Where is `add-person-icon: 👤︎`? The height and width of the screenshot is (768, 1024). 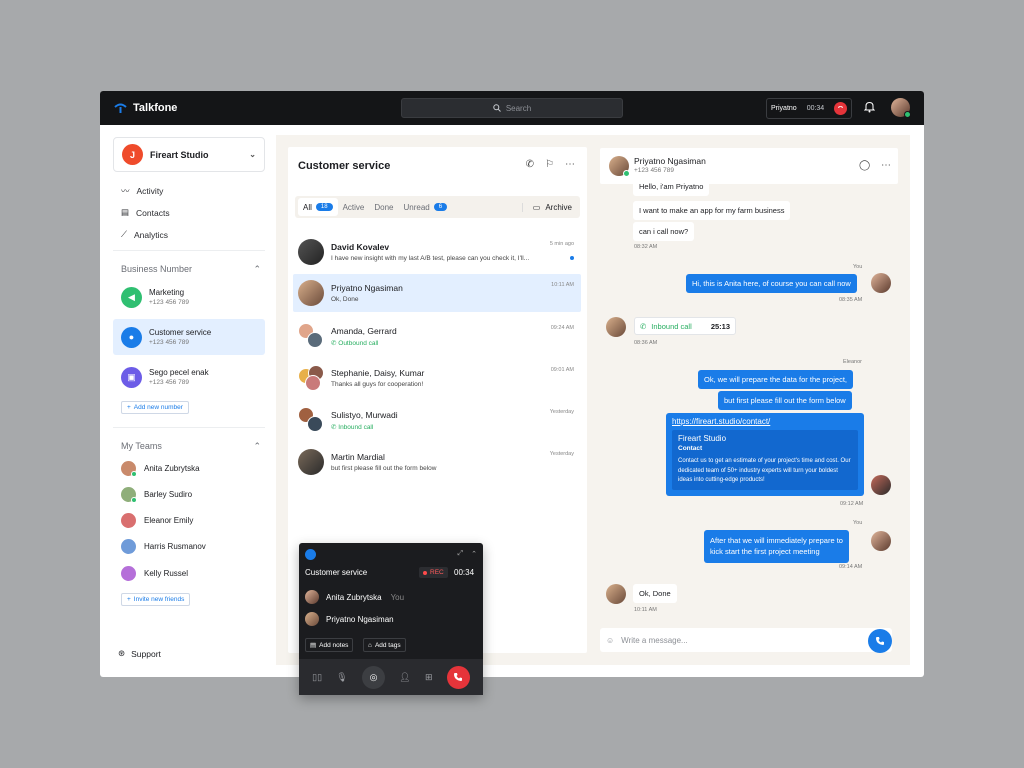 add-person-icon: 👤︎ is located at coordinates (404, 677).